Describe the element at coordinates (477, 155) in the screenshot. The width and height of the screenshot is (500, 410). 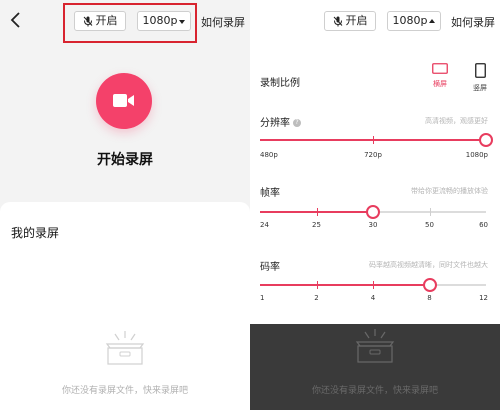
I see `slider-tick-label: 1080p` at that location.